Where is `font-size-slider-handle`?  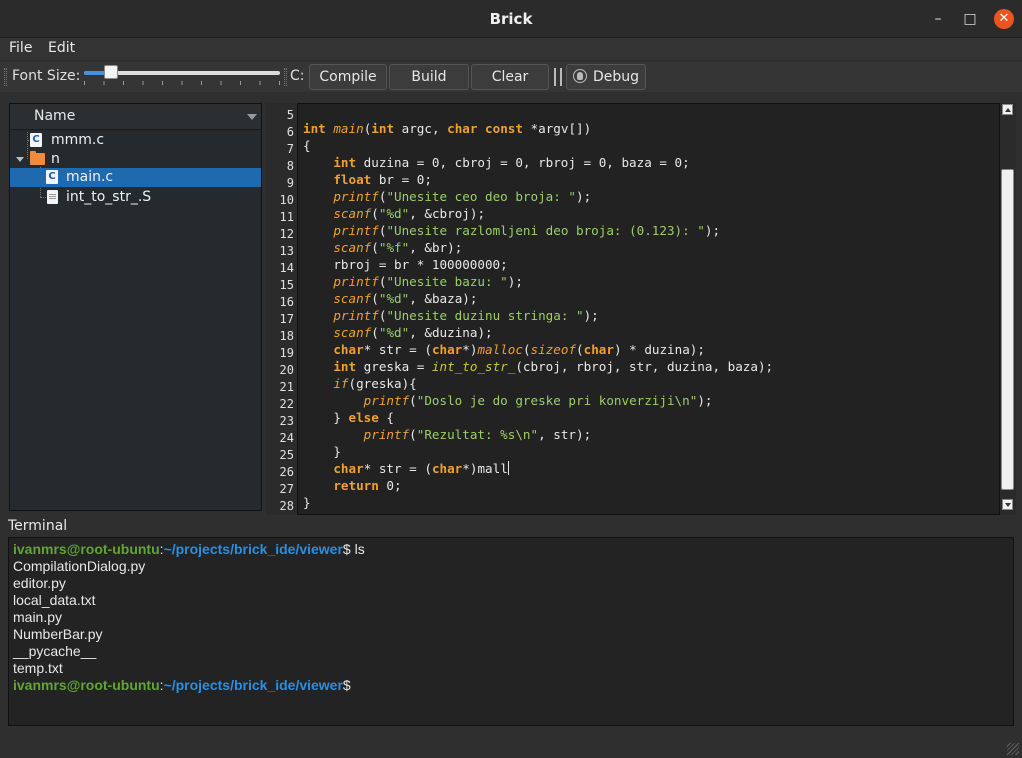
font-size-slider-handle is located at coordinates (111, 72).